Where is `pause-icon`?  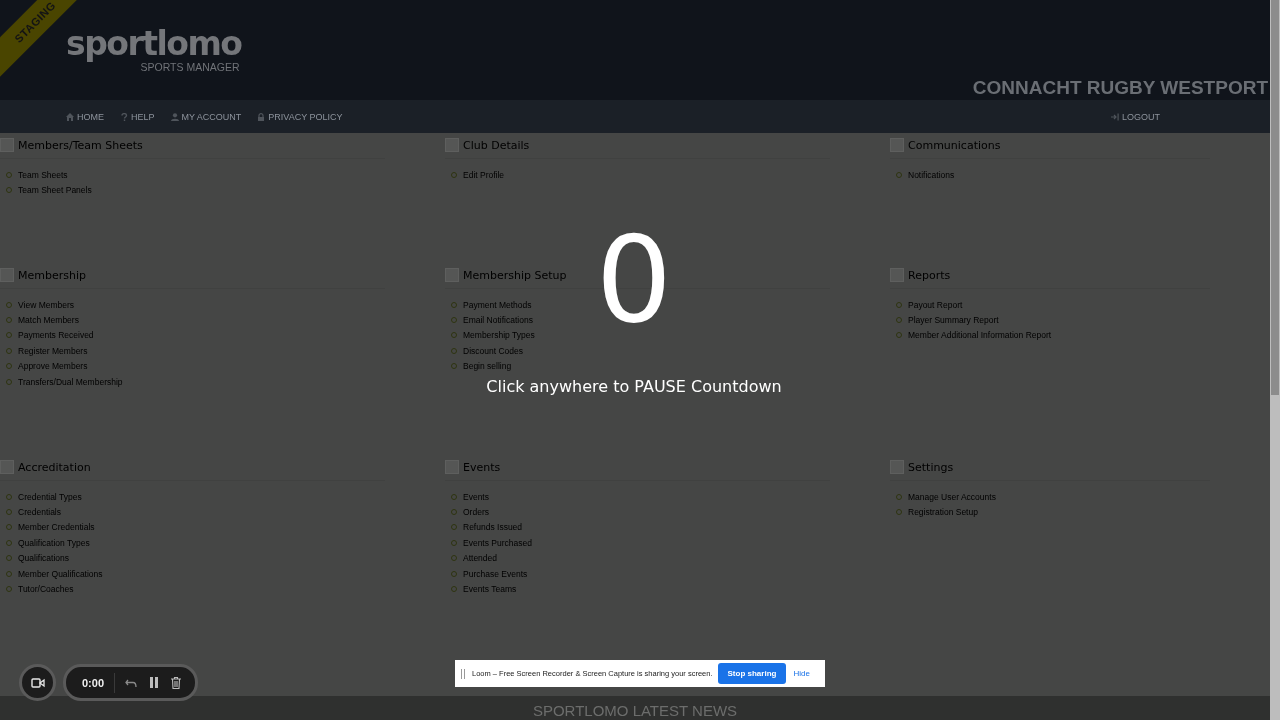 pause-icon is located at coordinates (154, 682).